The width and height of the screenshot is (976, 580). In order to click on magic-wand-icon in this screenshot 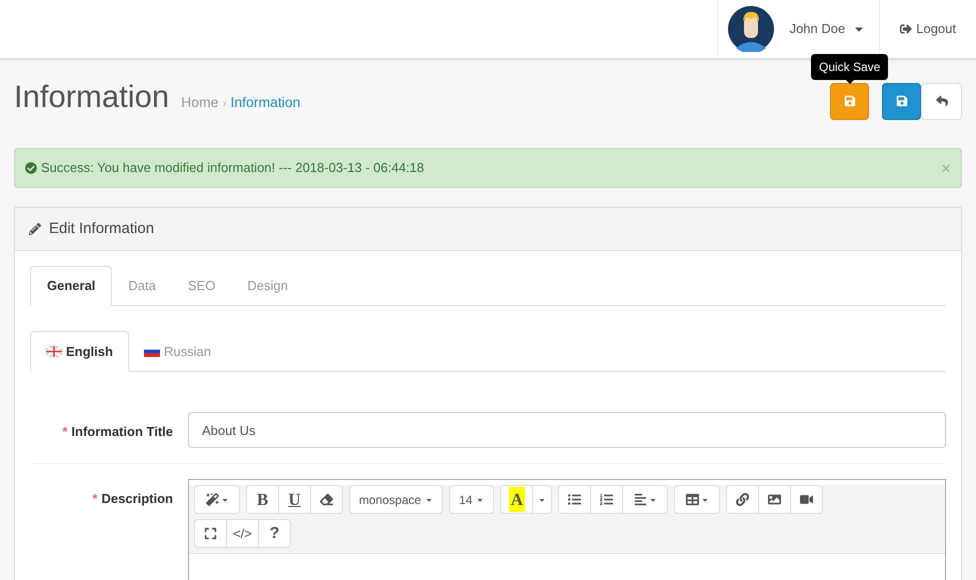, I will do `click(212, 499)`.